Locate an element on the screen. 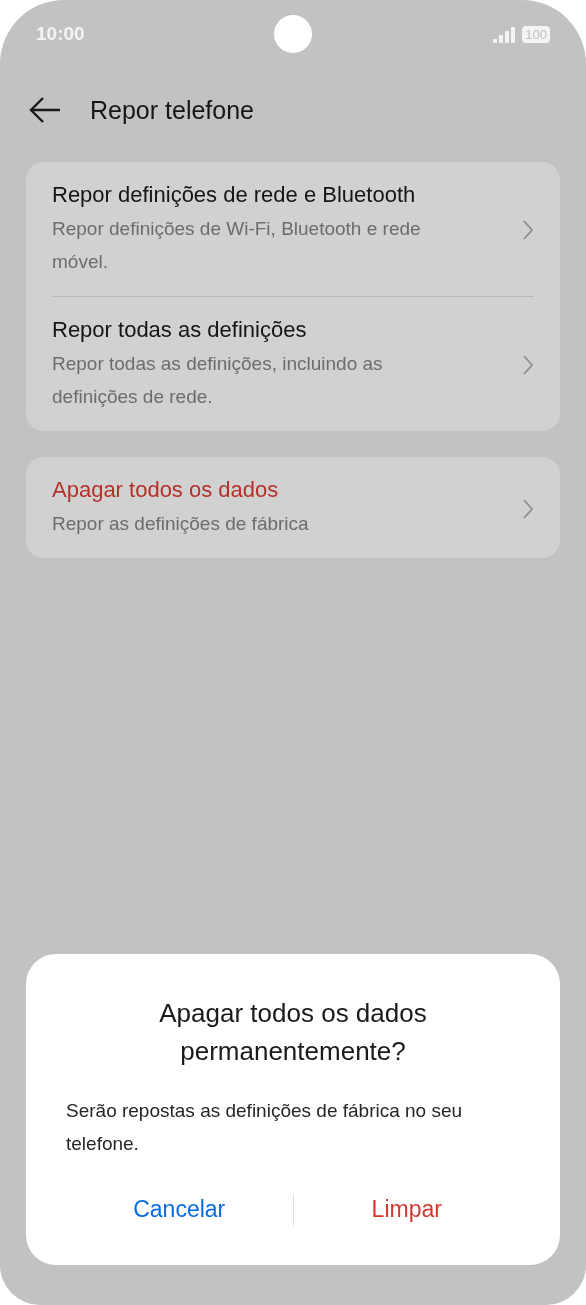 This screenshot has width=586, height=1305. item-title: Repor todas as definições is located at coordinates (282, 330).